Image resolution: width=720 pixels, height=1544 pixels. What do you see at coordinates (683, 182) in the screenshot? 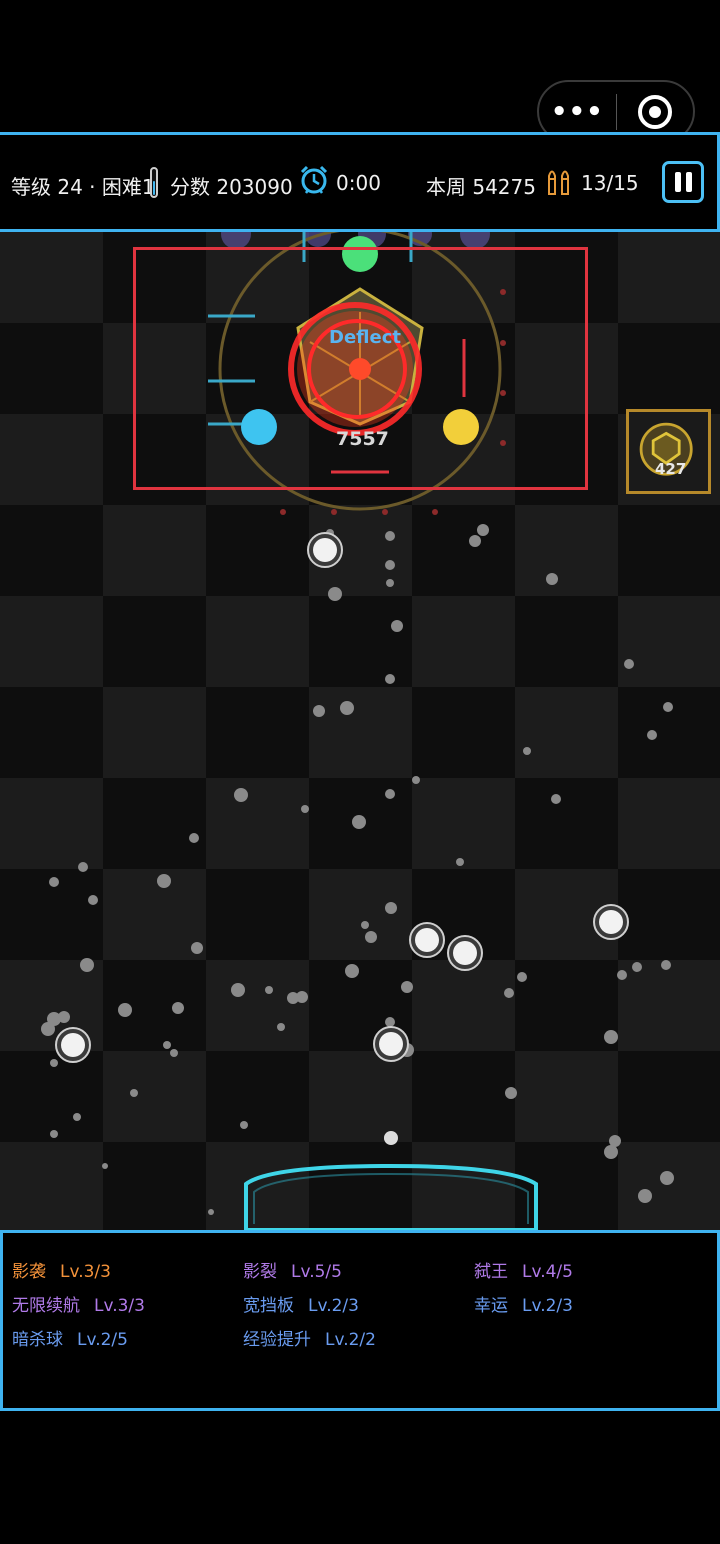
I see `pause-button` at bounding box center [683, 182].